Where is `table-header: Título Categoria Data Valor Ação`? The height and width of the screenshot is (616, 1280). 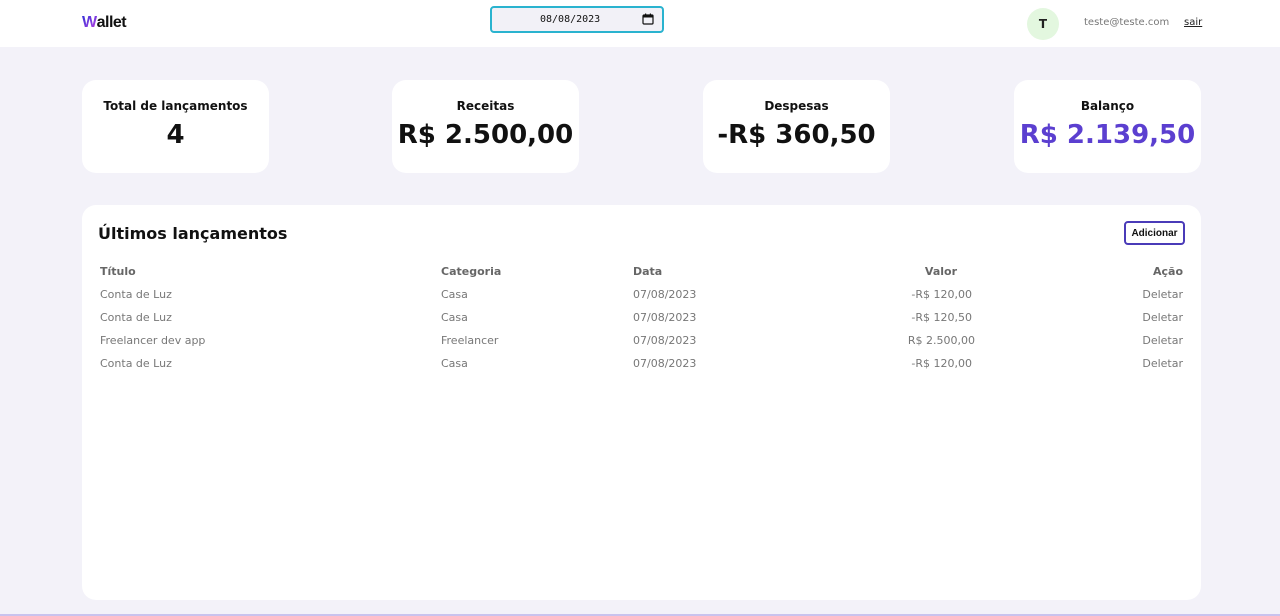 table-header: Título Categoria Data Valor Ação is located at coordinates (641, 275).